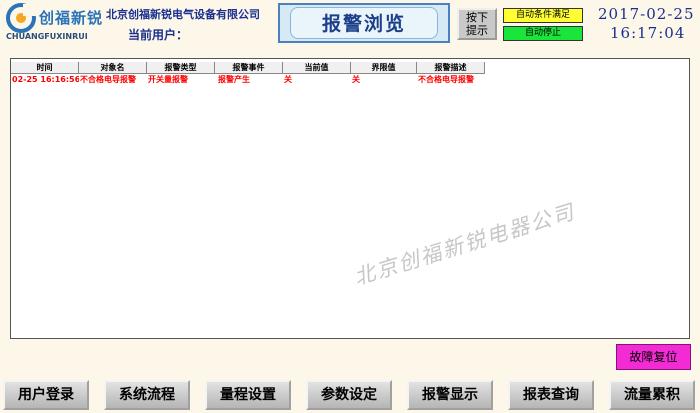 Image resolution: width=700 pixels, height=413 pixels. Describe the element at coordinates (652, 395) in the screenshot. I see `nav-flow-accumulation: 流量累积` at that location.